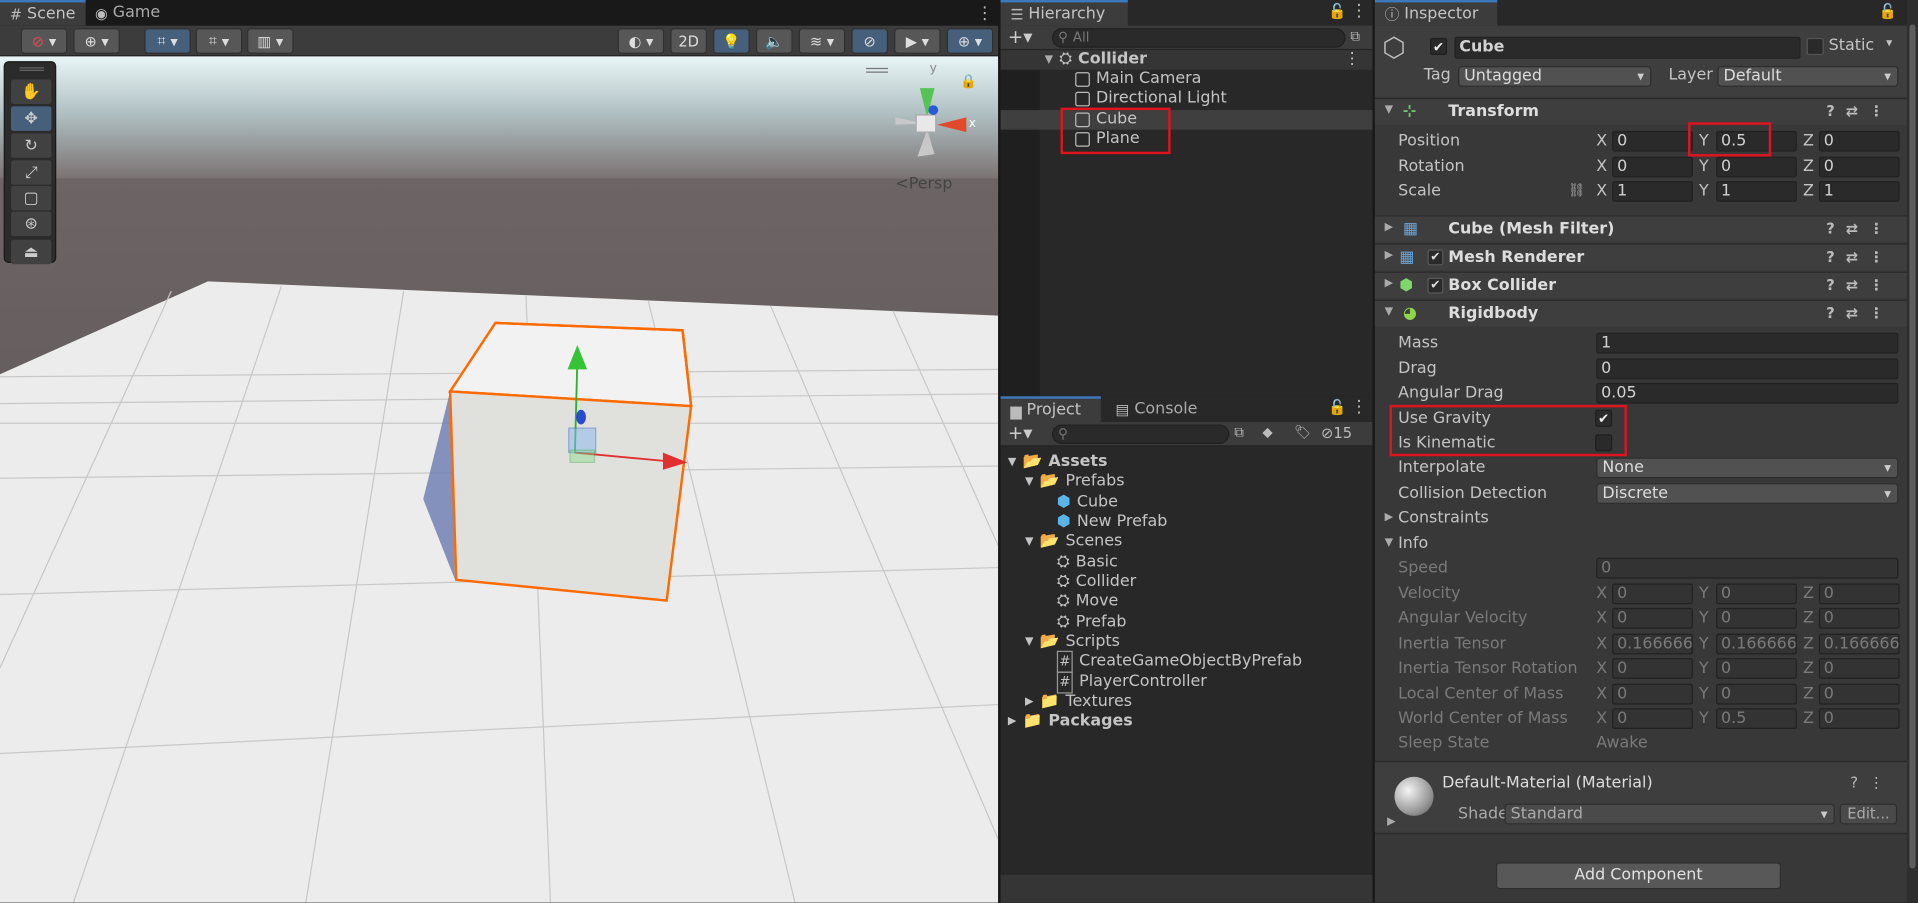 This screenshot has width=1918, height=903. Describe the element at coordinates (970, 41) in the screenshot. I see `gizmos-button: ⊕ ▾` at that location.